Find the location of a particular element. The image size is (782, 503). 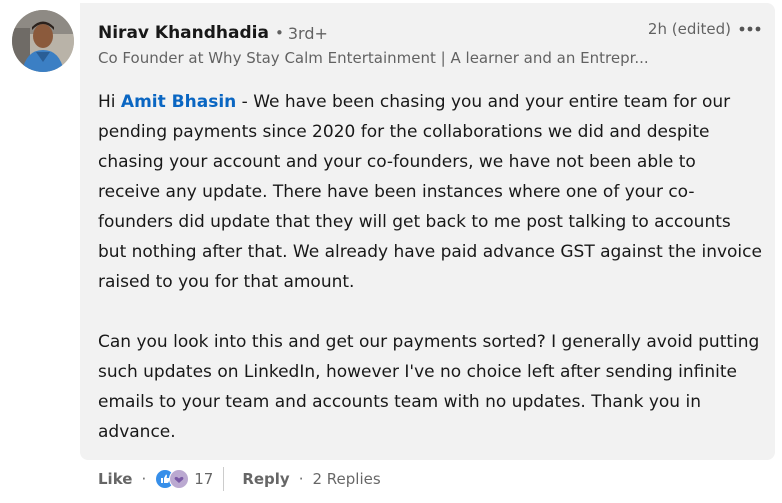

greeting-text: Hi is located at coordinates (109, 102).